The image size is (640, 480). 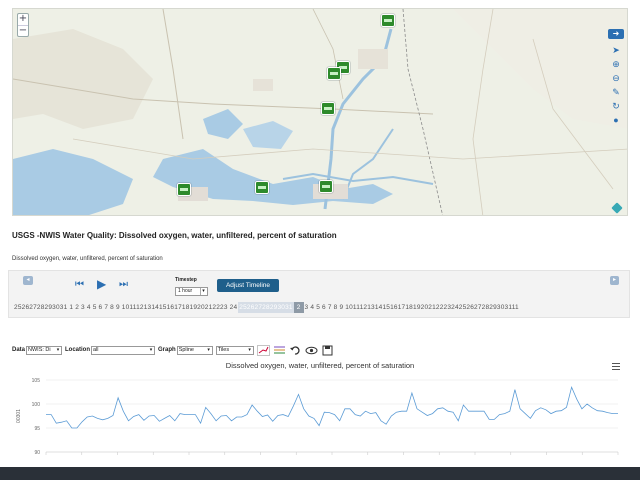 I want to click on zoom-in-button: +, so click(x=23, y=19).